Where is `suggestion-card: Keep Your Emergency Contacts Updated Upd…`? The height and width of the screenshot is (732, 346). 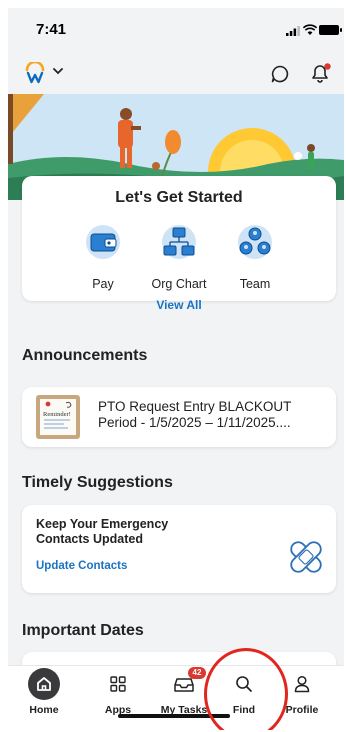
suggestion-card: Keep Your Emergency Contacts Updated Upd… is located at coordinates (179, 549).